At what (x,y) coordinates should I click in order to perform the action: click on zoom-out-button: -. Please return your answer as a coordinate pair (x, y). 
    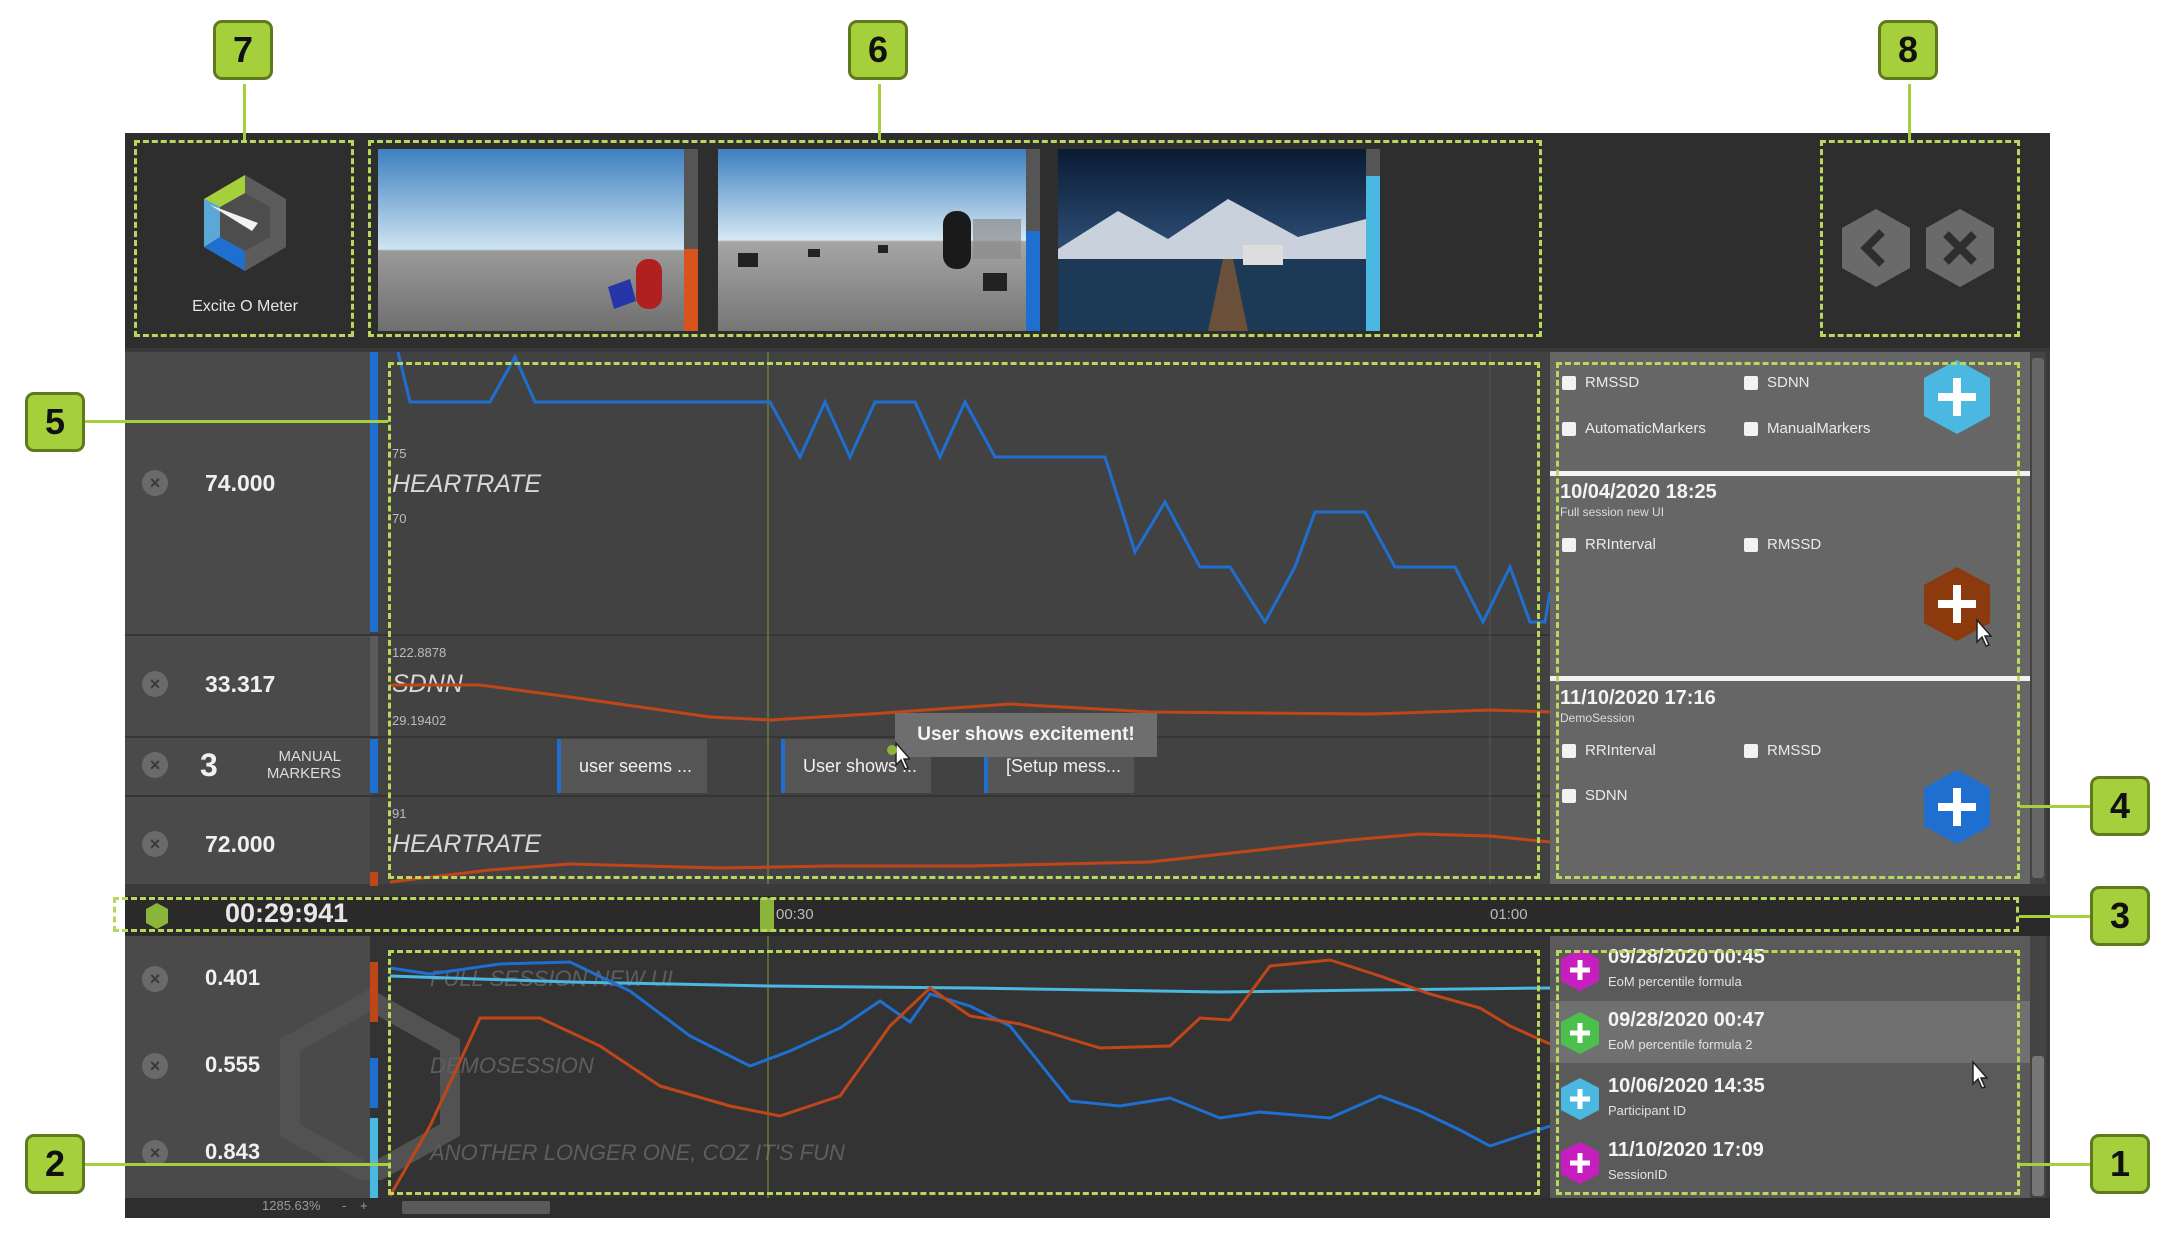
    Looking at the image, I should click on (344, 1205).